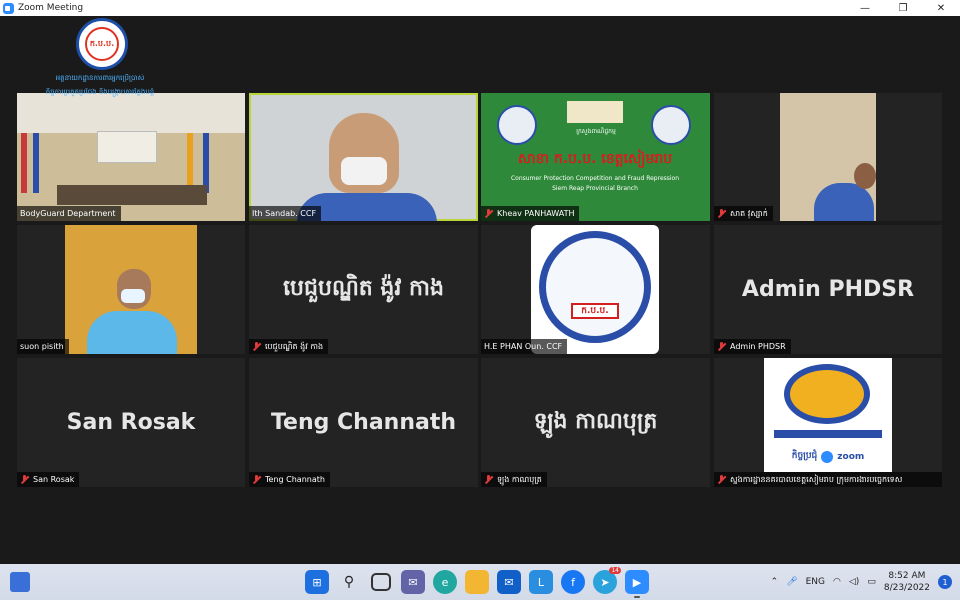 This screenshot has height=600, width=960. I want to click on zoom-logo-icon, so click(827, 456).